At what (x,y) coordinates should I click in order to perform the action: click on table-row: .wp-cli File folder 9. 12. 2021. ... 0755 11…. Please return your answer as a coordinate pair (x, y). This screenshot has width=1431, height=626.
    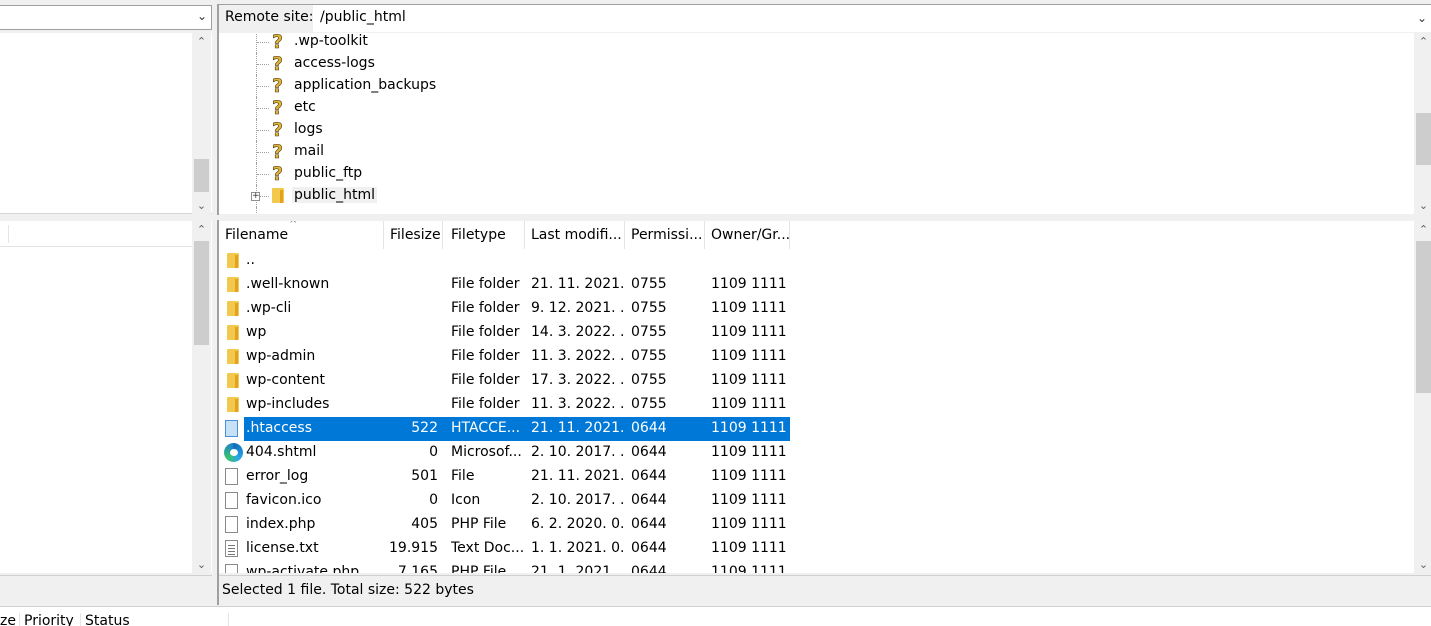
    Looking at the image, I should click on (506, 309).